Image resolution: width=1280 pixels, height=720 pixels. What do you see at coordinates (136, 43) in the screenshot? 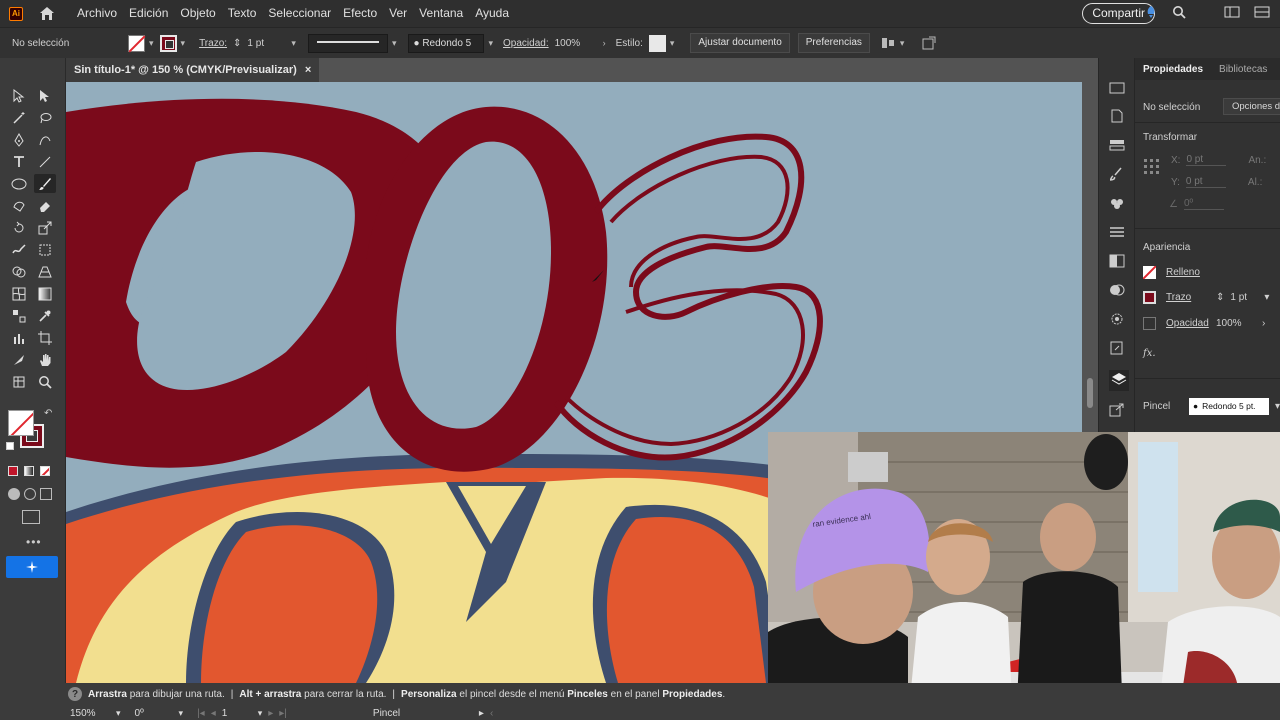
I see `fill-swatch` at bounding box center [136, 43].